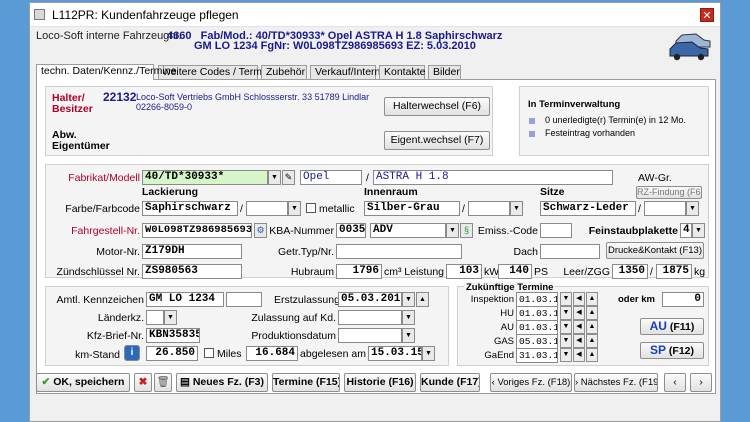 Image resolution: width=750 pixels, height=422 pixels. What do you see at coordinates (570, 251) in the screenshot?
I see `dach-input` at bounding box center [570, 251].